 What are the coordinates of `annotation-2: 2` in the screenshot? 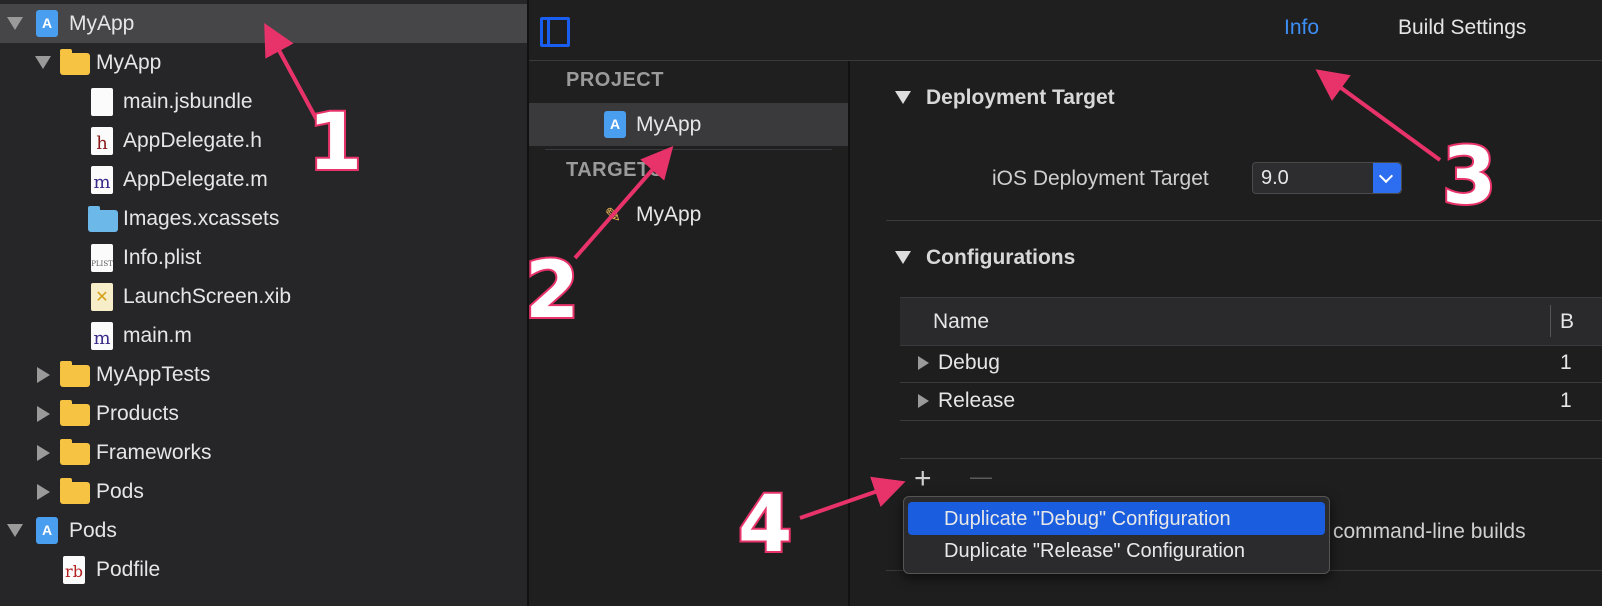 It's located at (552, 291).